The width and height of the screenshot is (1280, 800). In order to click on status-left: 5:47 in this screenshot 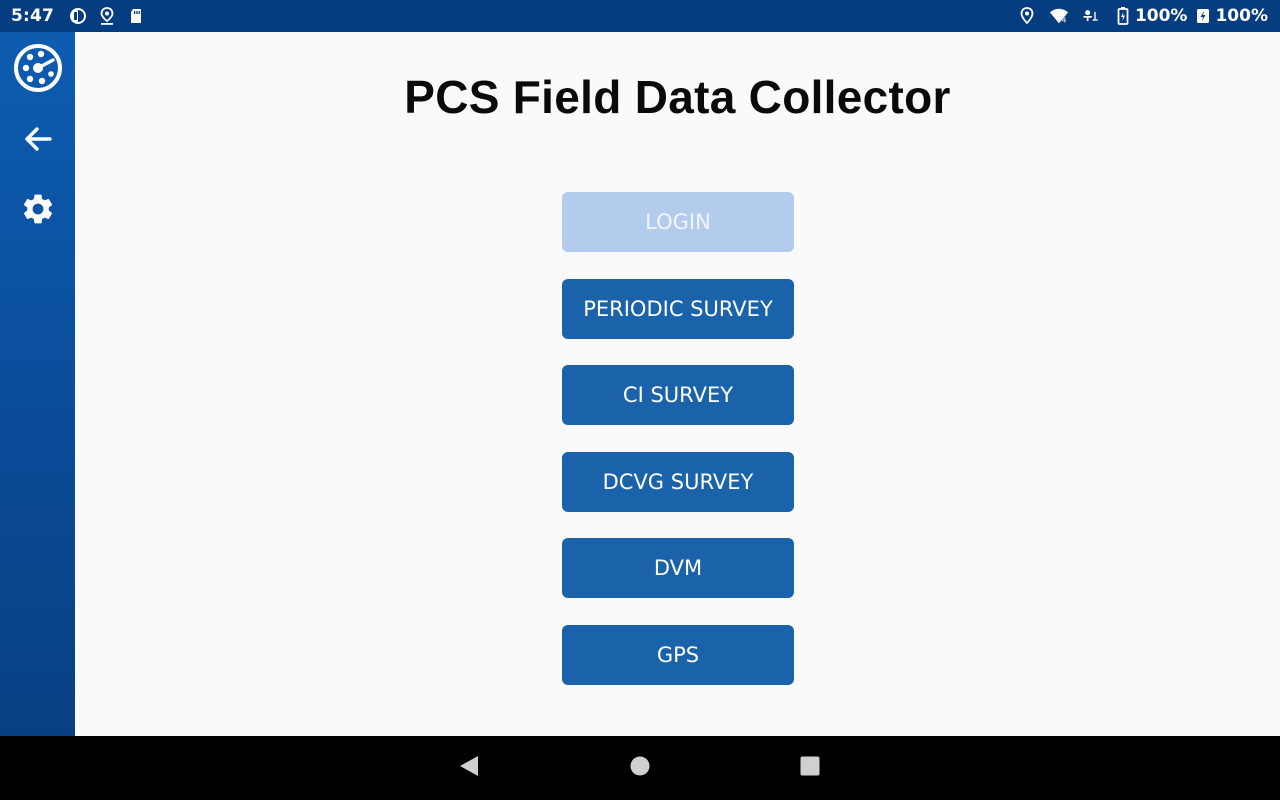, I will do `click(83, 16)`.